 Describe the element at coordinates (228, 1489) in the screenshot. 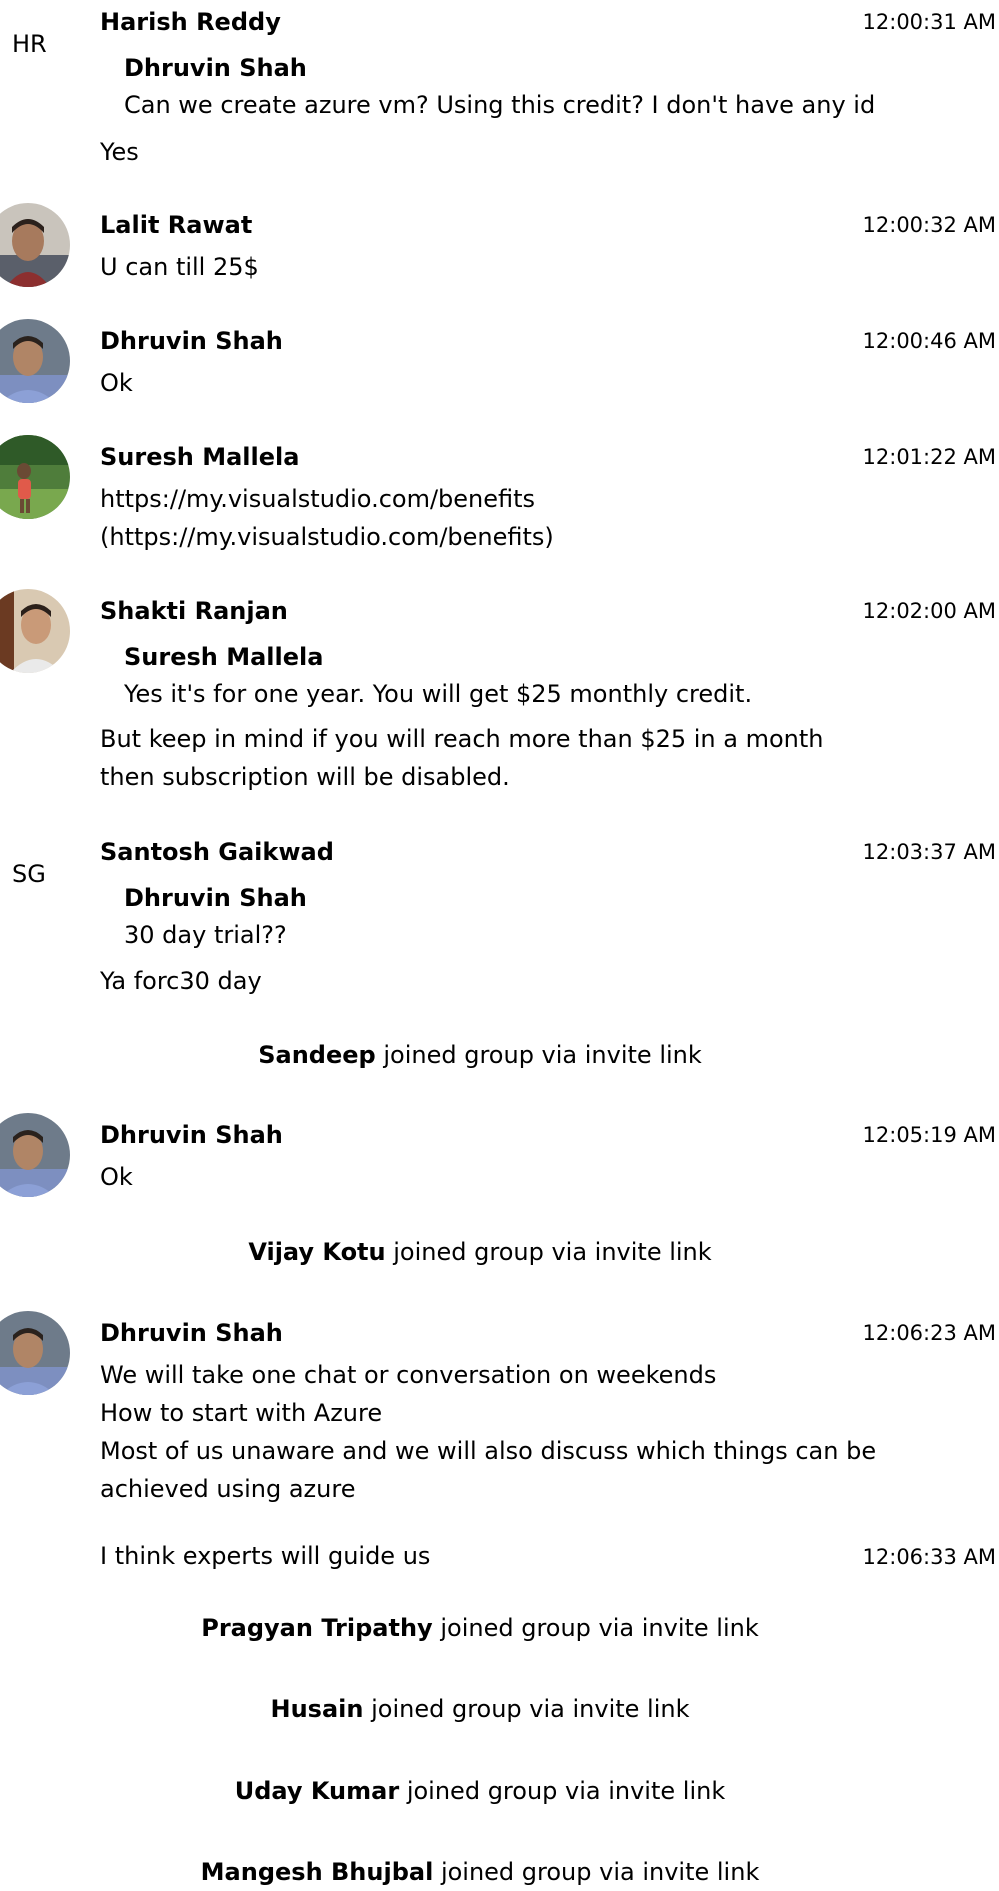

I see `message-text: achieved using azure` at that location.